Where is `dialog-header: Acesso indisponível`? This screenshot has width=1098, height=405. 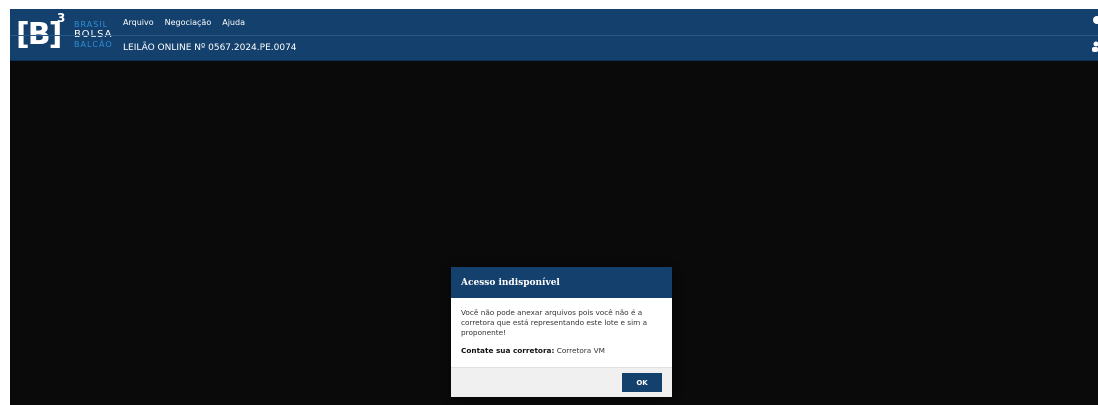 dialog-header: Acesso indisponível is located at coordinates (561, 282).